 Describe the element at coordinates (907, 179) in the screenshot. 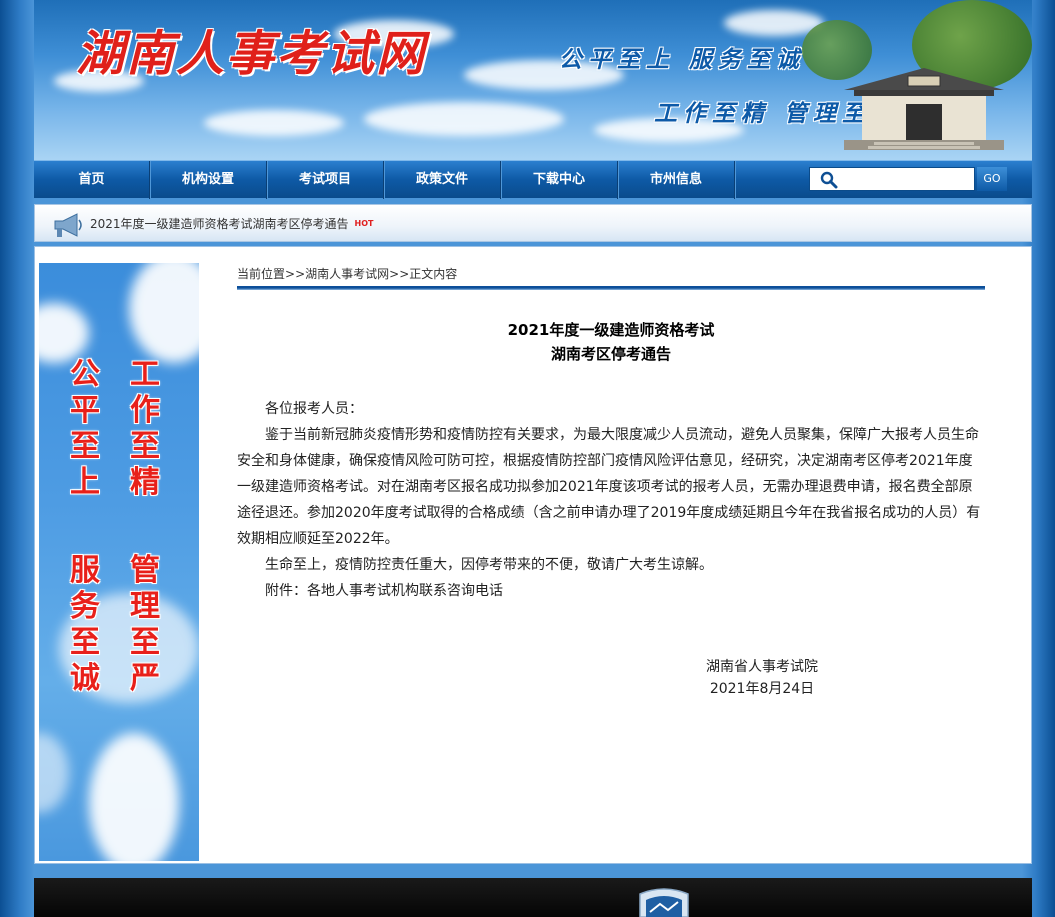

I see `search-input` at that location.